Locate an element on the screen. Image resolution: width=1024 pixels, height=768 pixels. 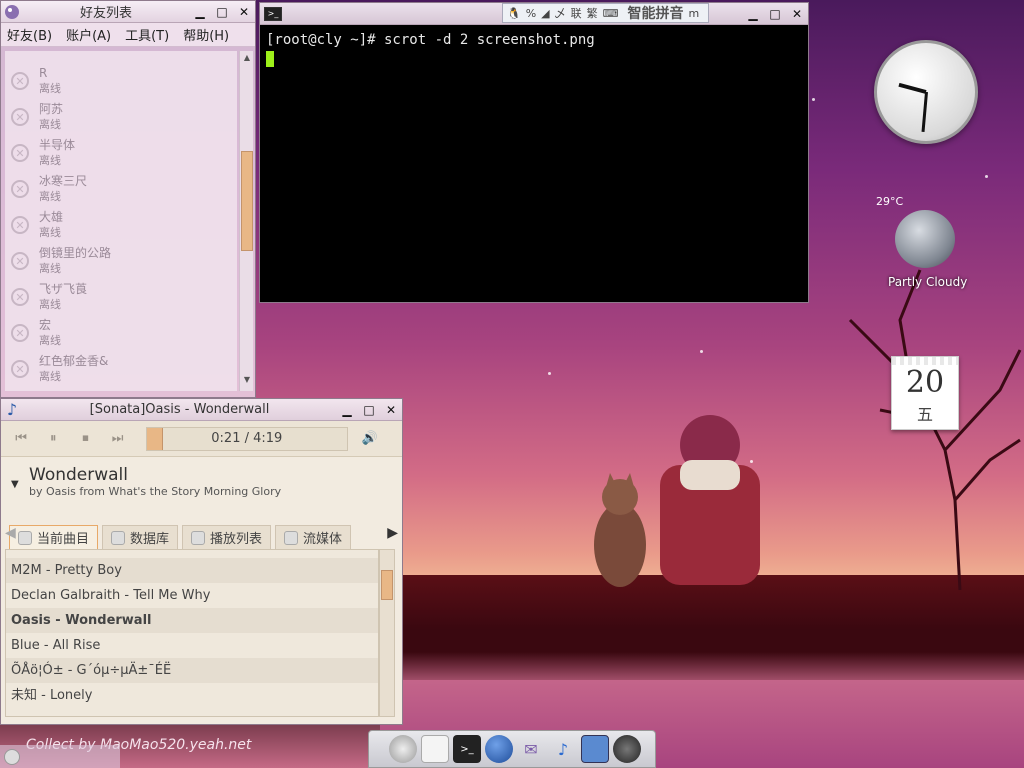
previous-track-icon: ⏮ is located at coordinates (21, 439).